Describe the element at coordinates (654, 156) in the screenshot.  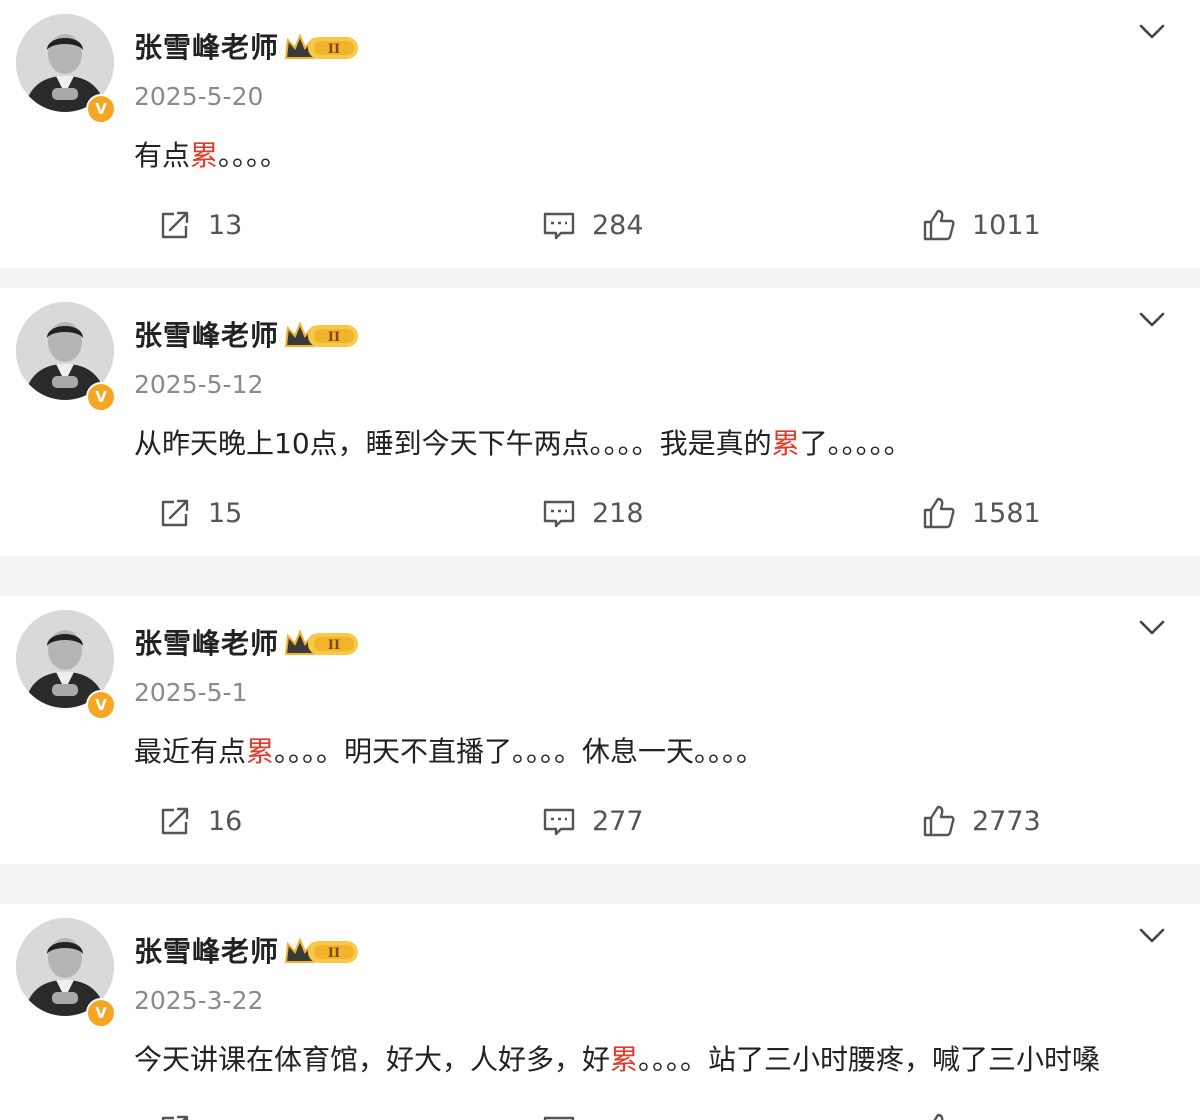
I see `post-text: 有点累。。。。` at that location.